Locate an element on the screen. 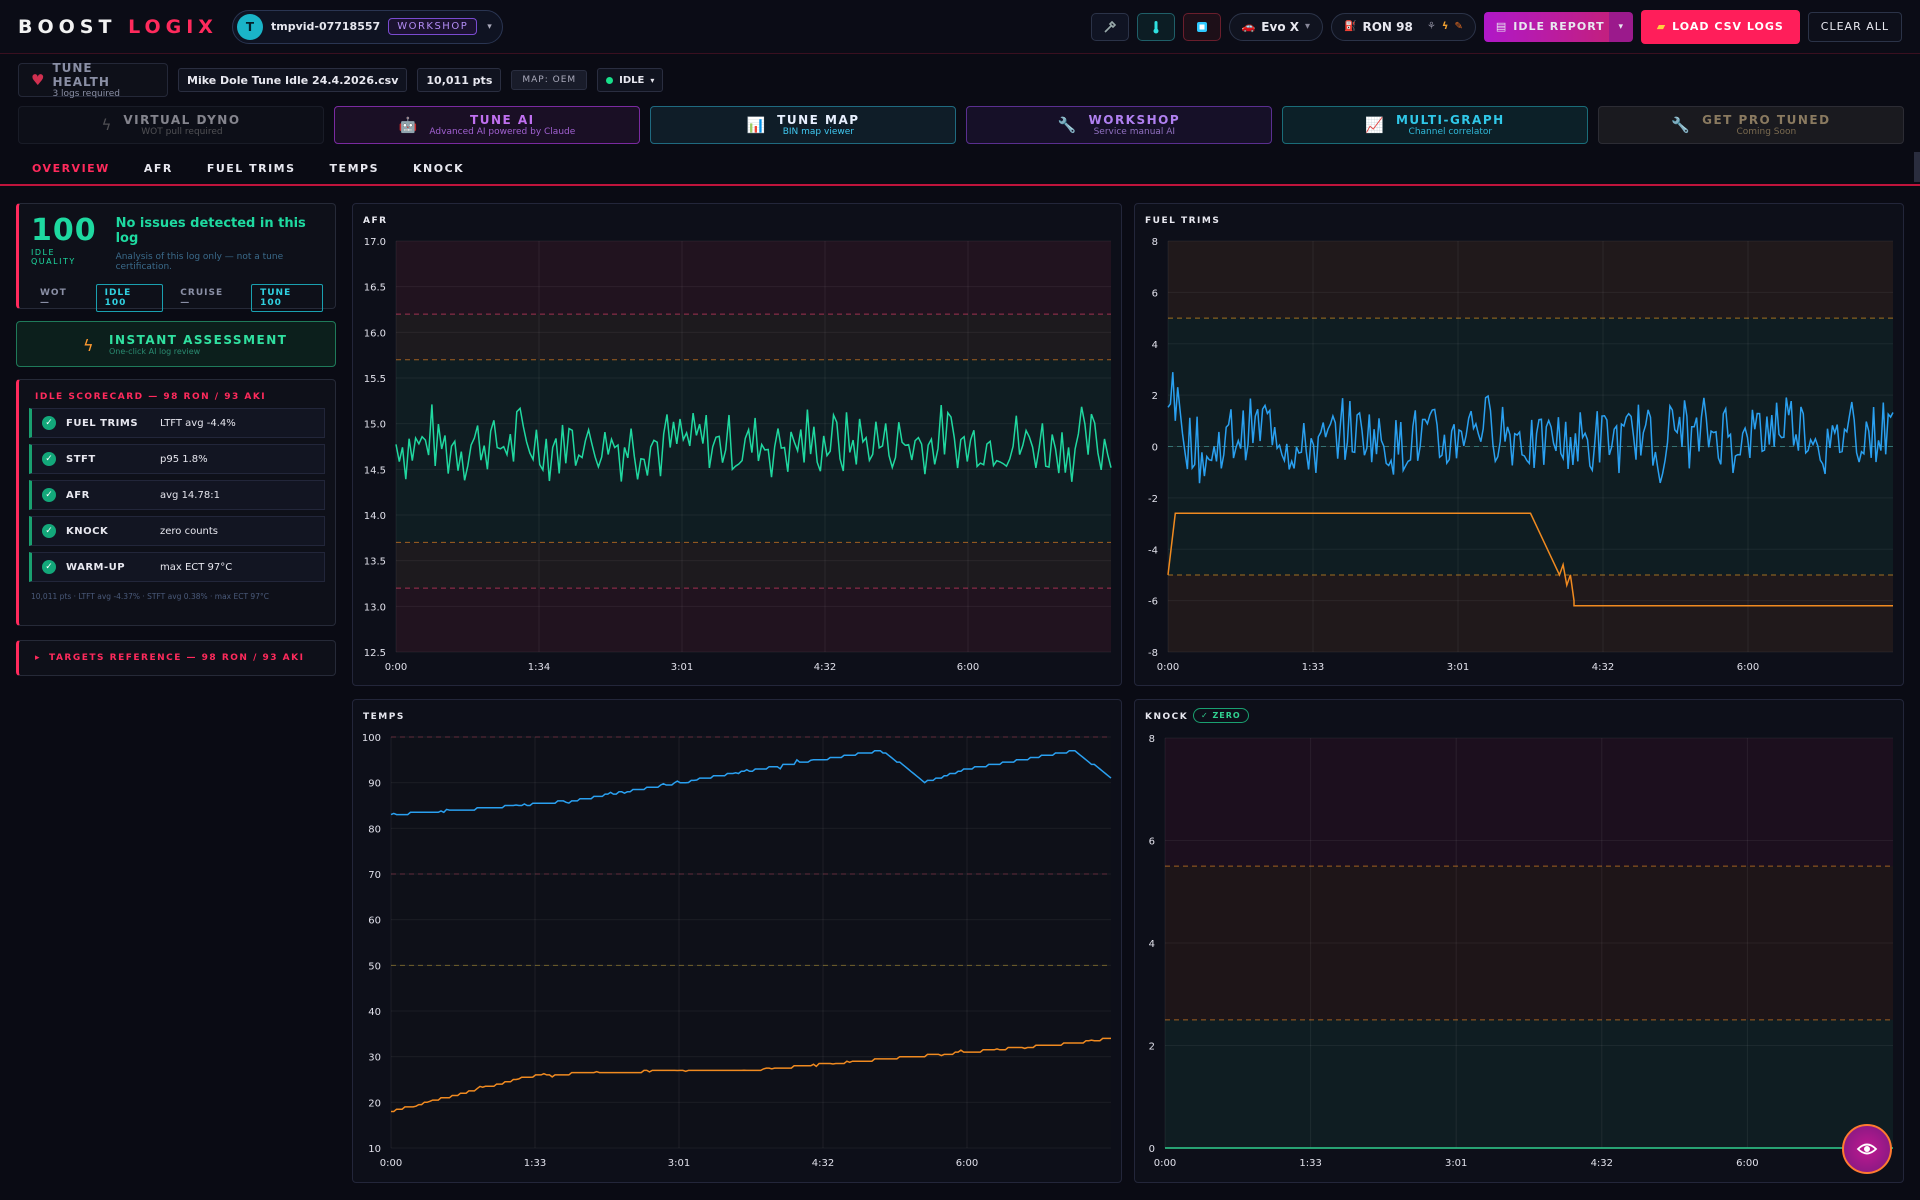 The height and width of the screenshot is (1200, 1920). tool-virtual-dyno: ϟ VIRTUAL DYNO WOT pull required is located at coordinates (171, 125).